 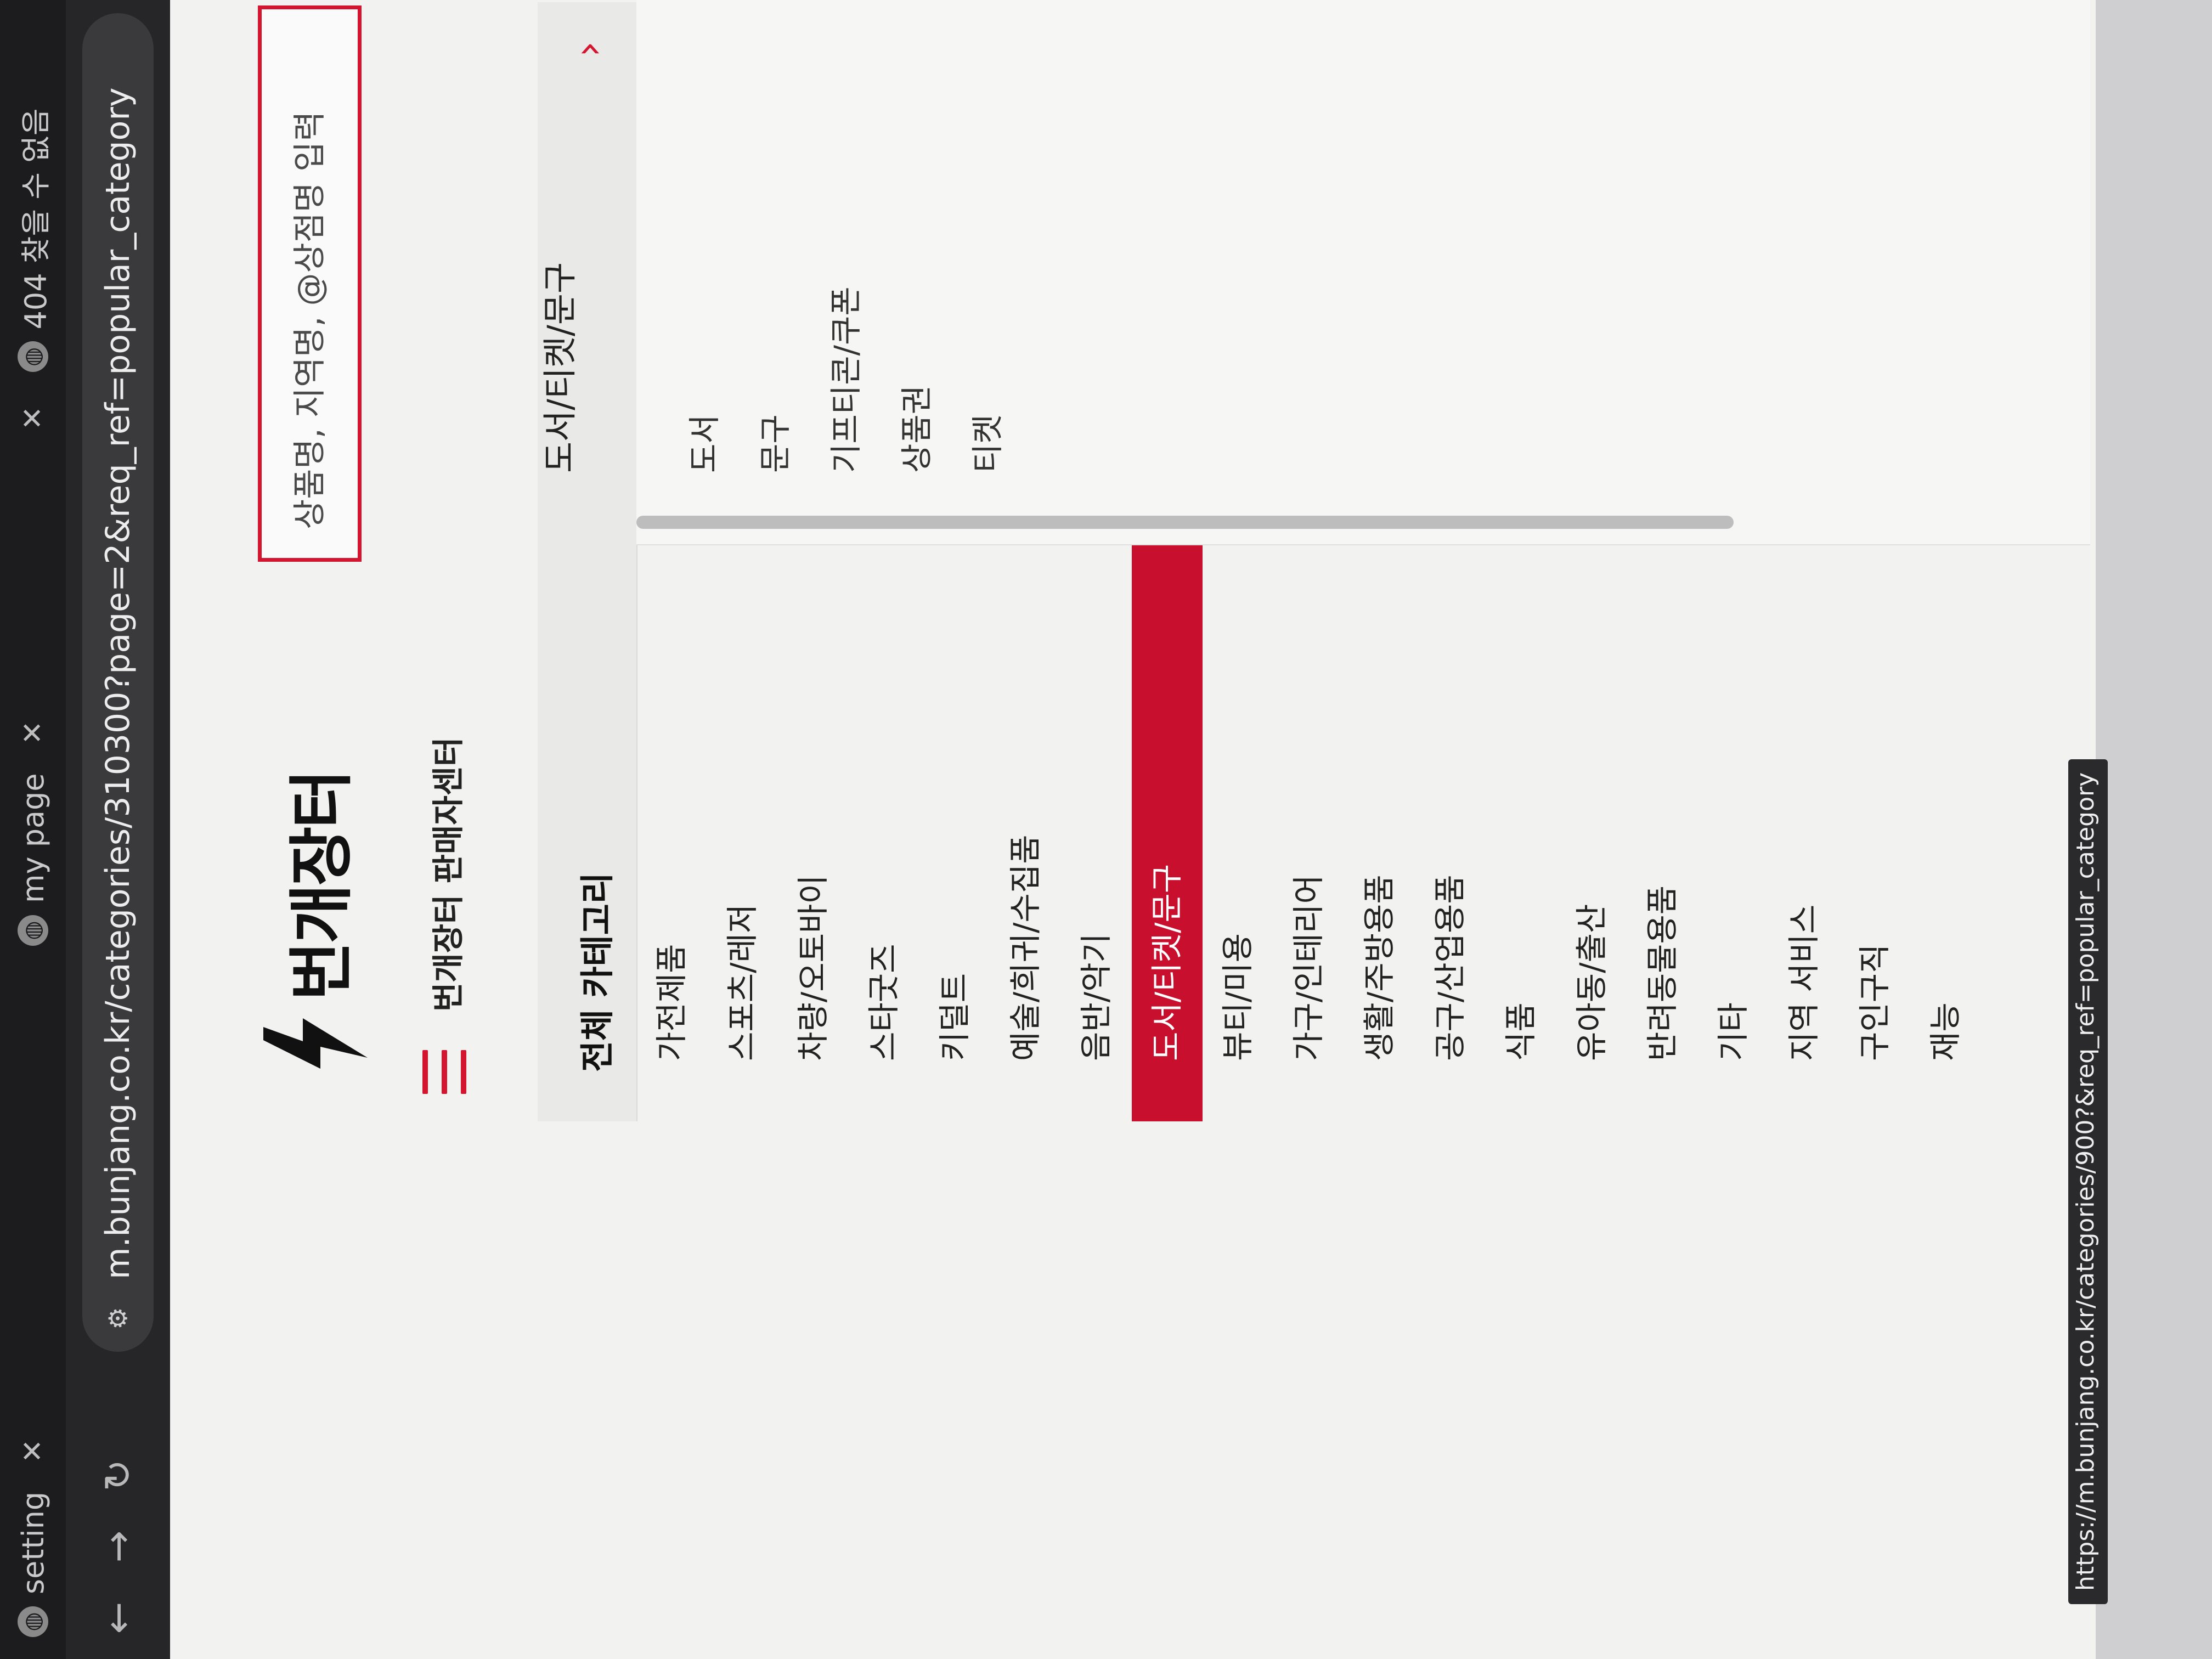 I want to click on logo-text: 번개장터, so click(x=321, y=886).